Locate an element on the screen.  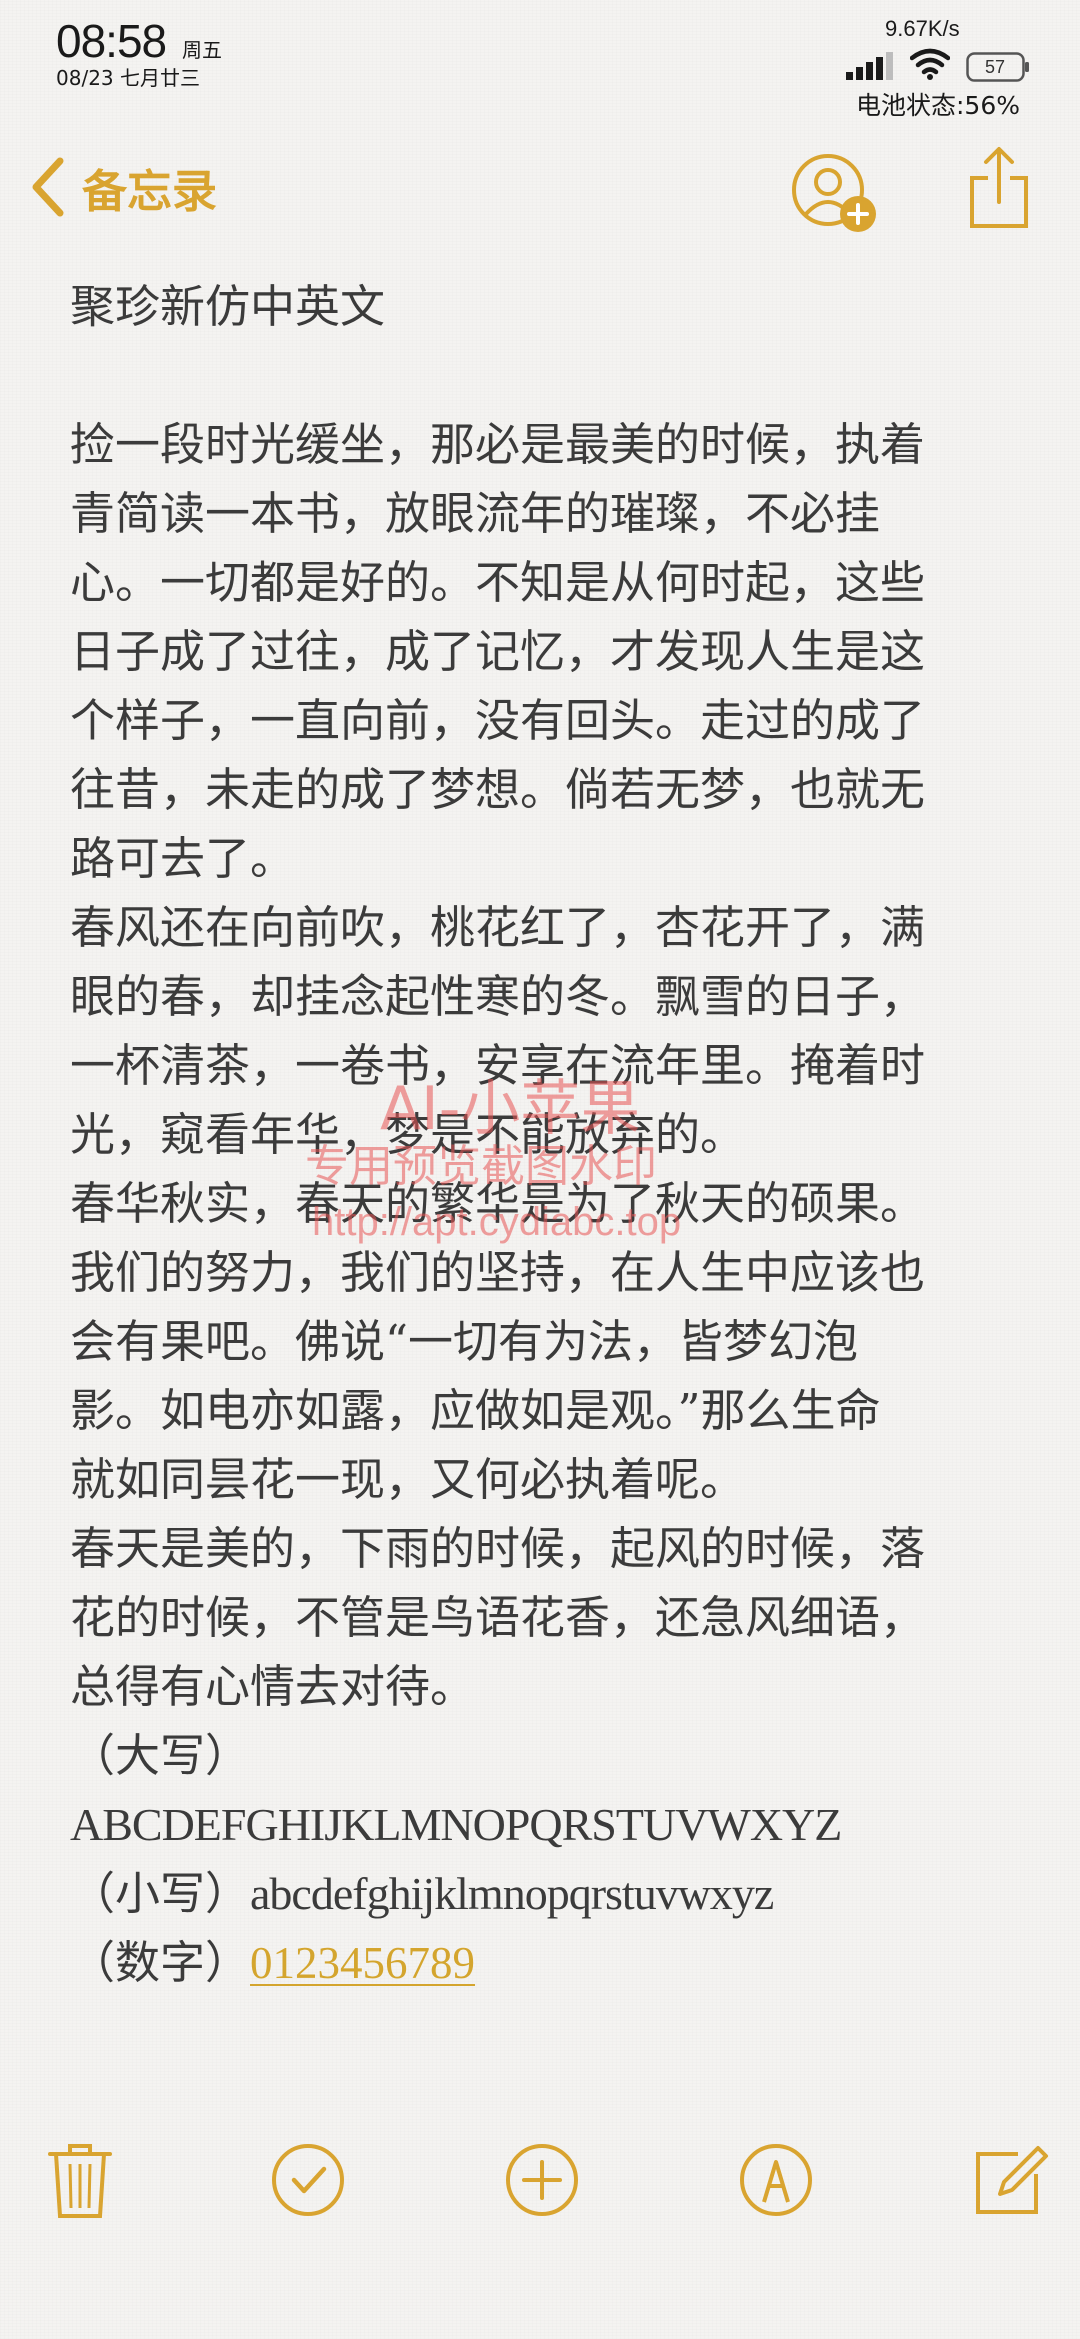
chevron-left-icon is located at coordinates (48, 187).